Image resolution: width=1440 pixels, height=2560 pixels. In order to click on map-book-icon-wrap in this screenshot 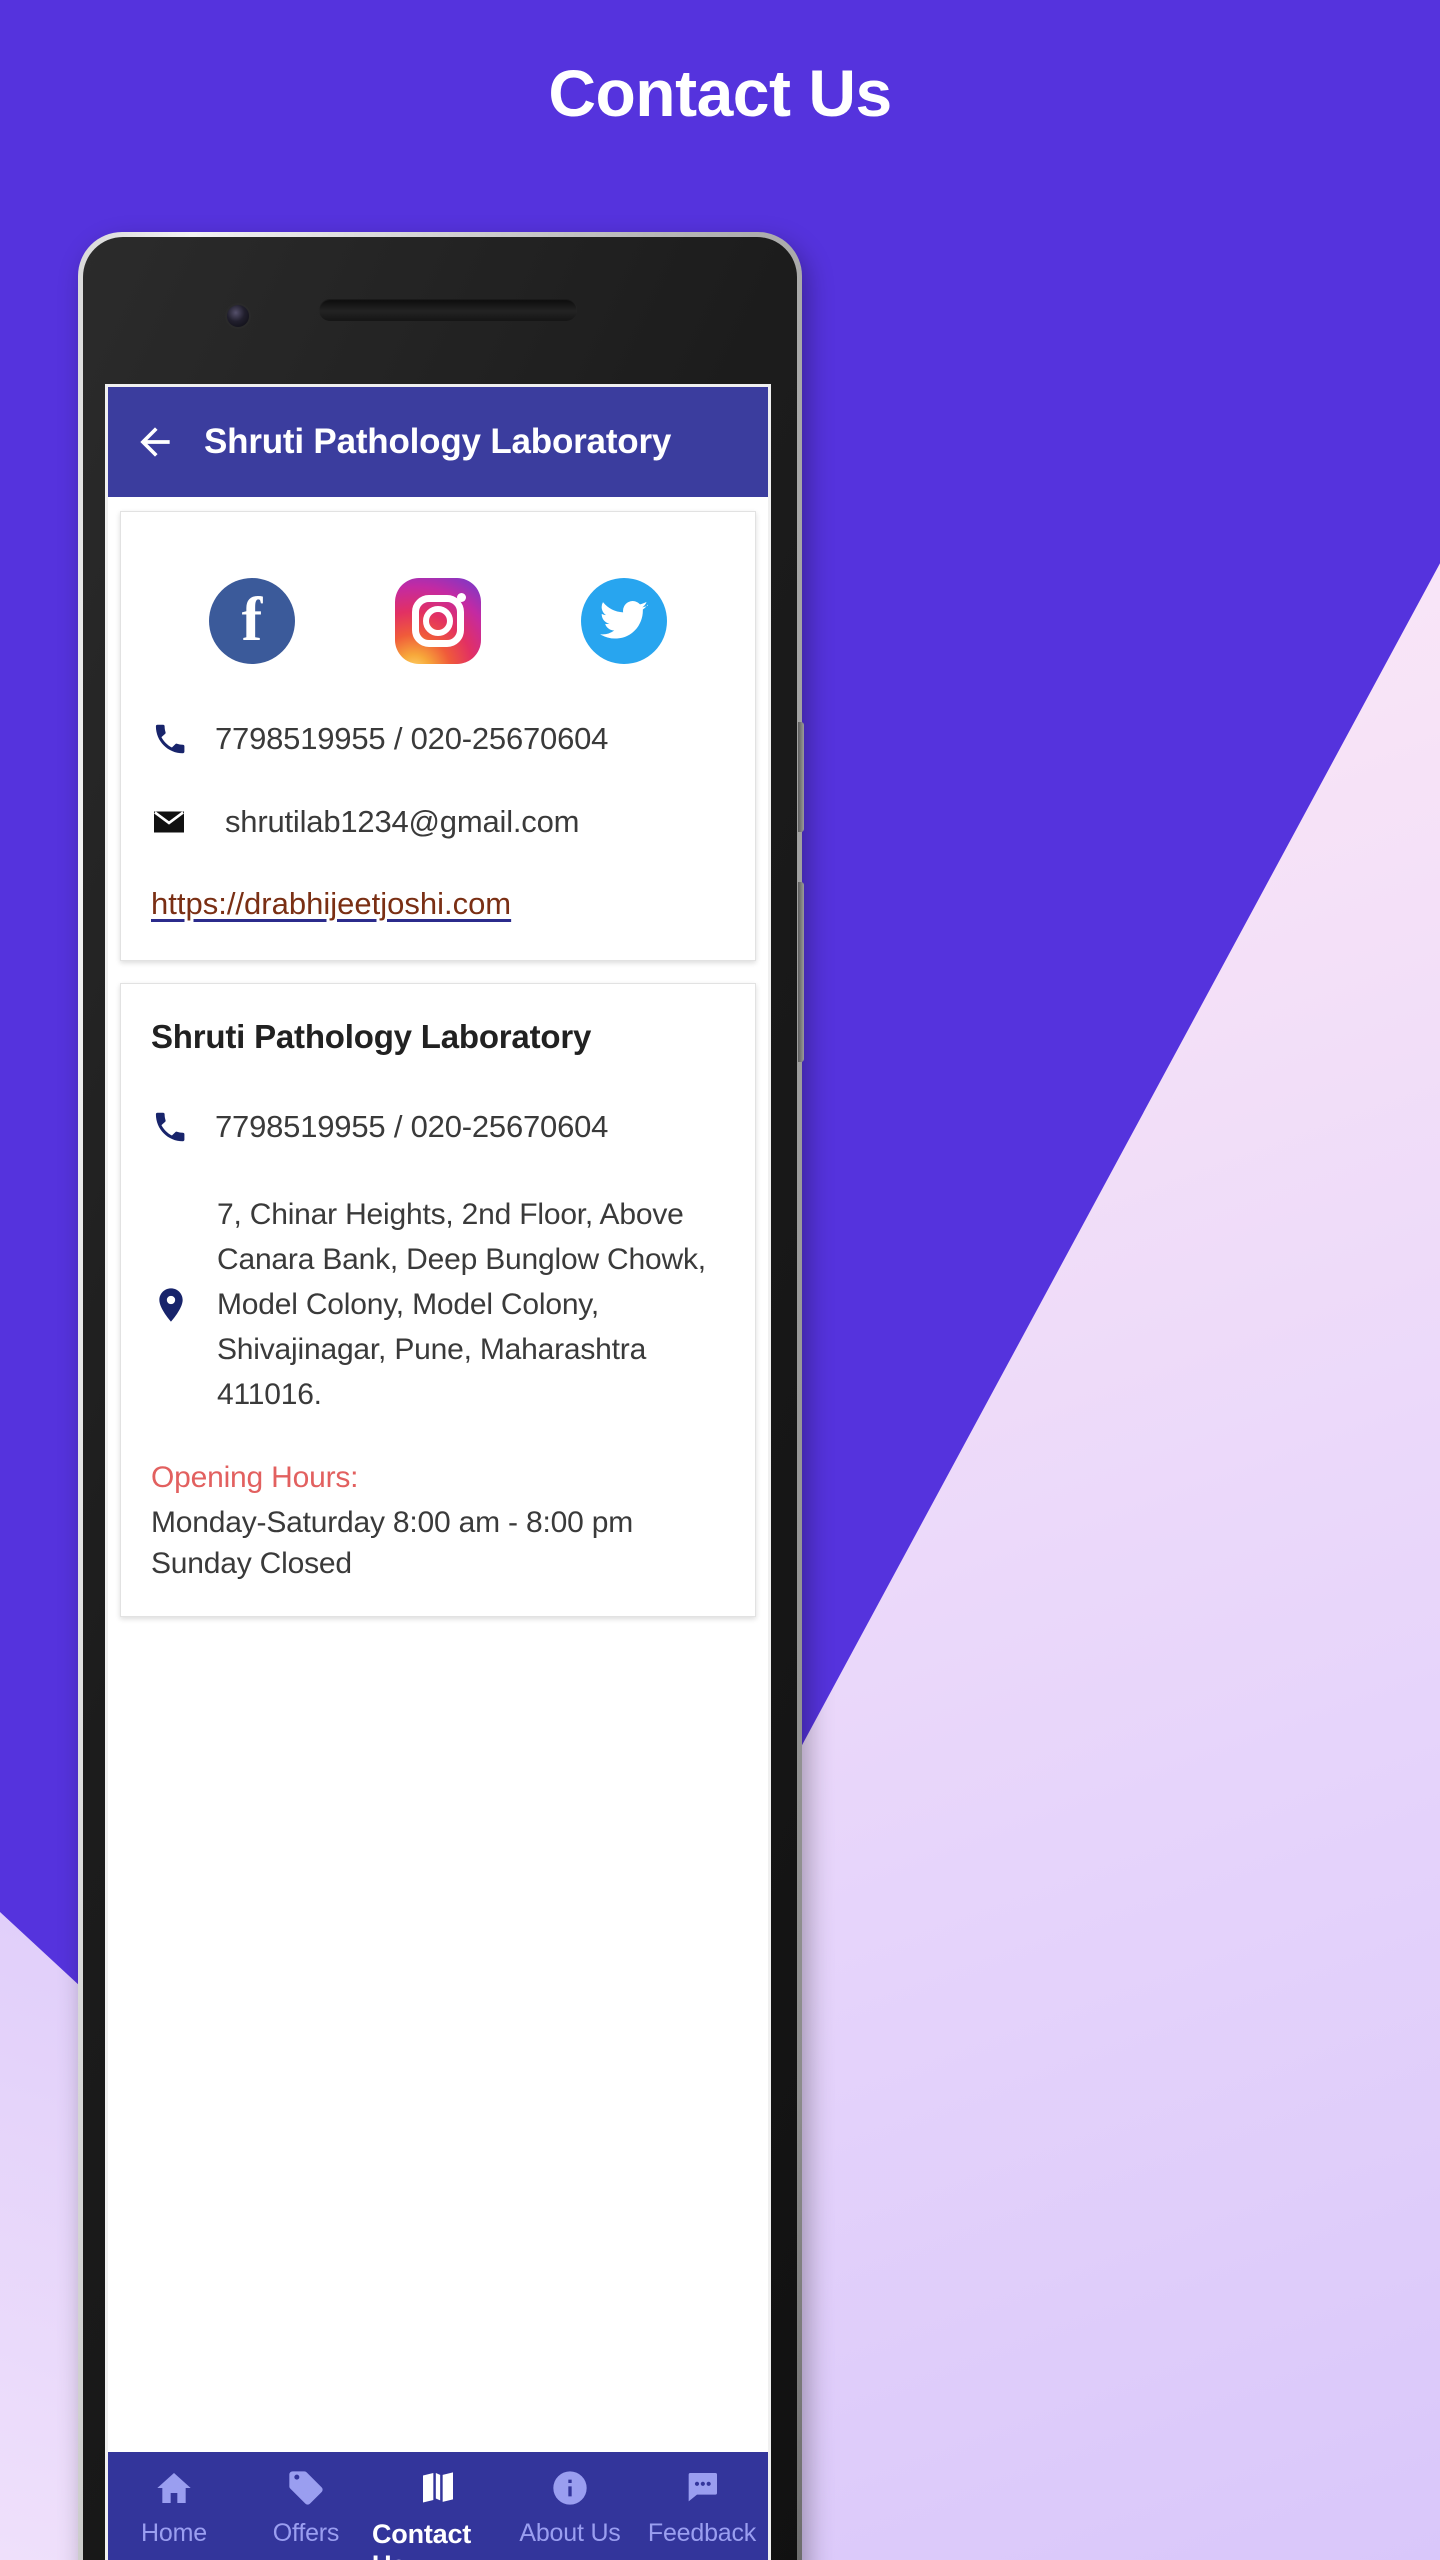, I will do `click(438, 2488)`.